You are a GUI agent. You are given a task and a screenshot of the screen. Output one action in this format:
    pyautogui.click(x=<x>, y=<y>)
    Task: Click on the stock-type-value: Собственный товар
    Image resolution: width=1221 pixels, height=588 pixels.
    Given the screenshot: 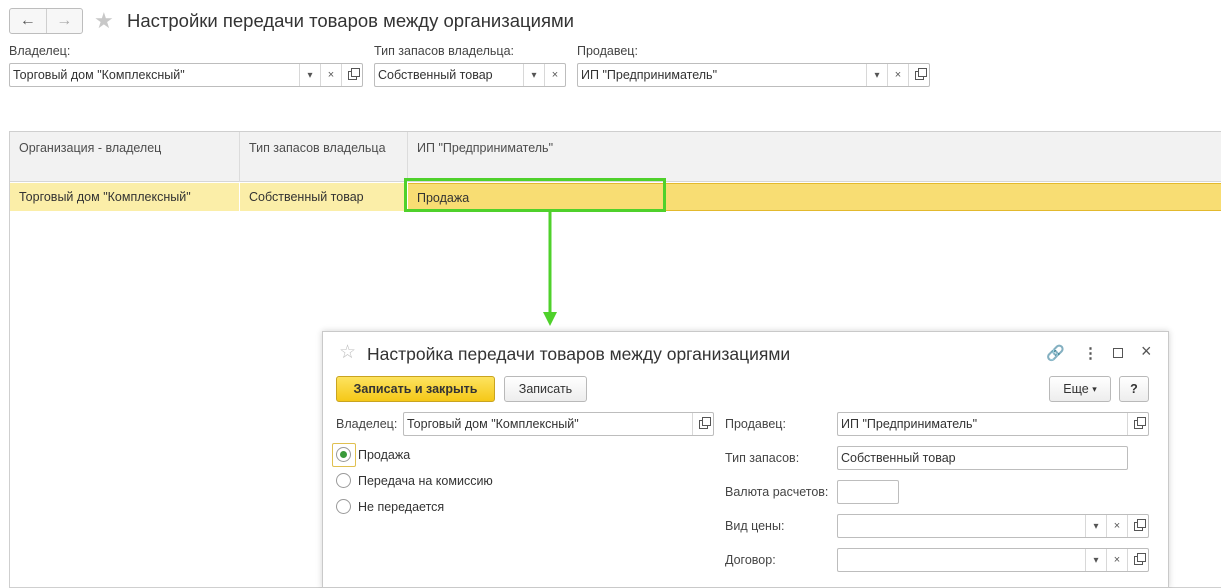 What is the action you would take?
    pyautogui.click(x=898, y=458)
    